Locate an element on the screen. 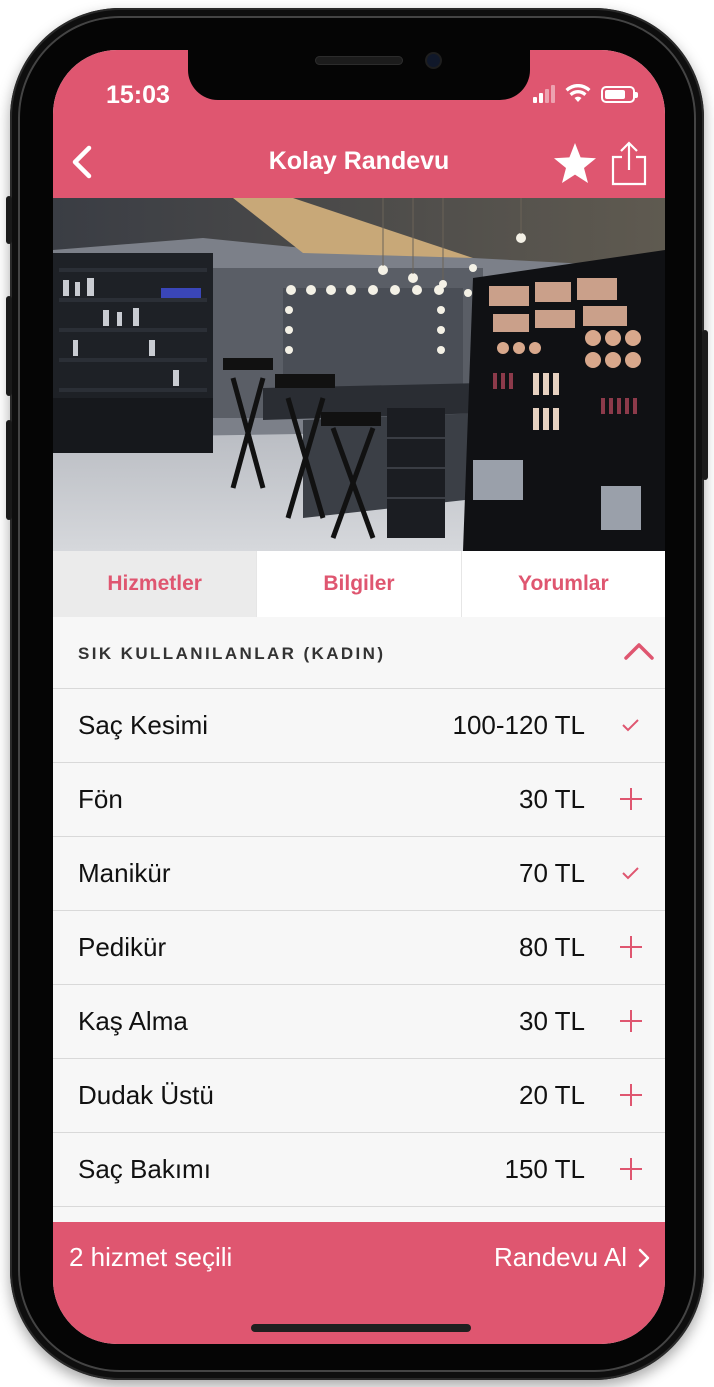  share-icon is located at coordinates (629, 163).